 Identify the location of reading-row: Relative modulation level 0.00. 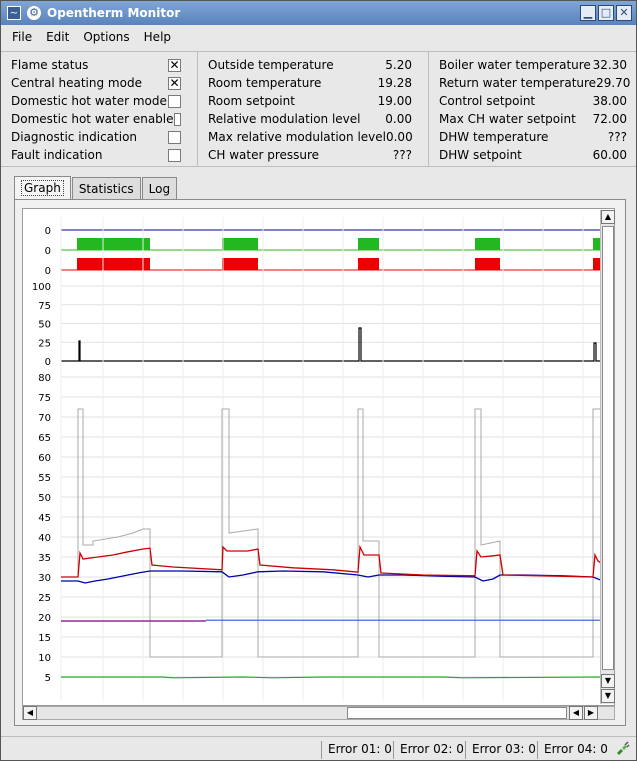
(310, 119).